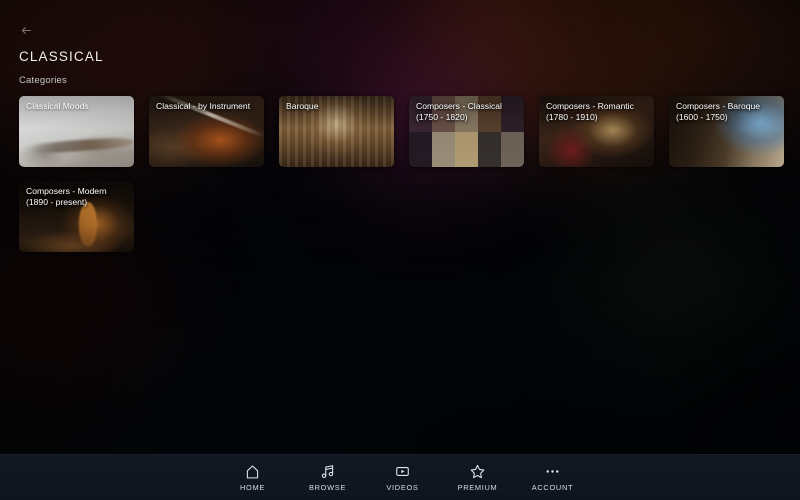 The height and width of the screenshot is (500, 800). I want to click on category-tile: Classical Moods, so click(76, 131).